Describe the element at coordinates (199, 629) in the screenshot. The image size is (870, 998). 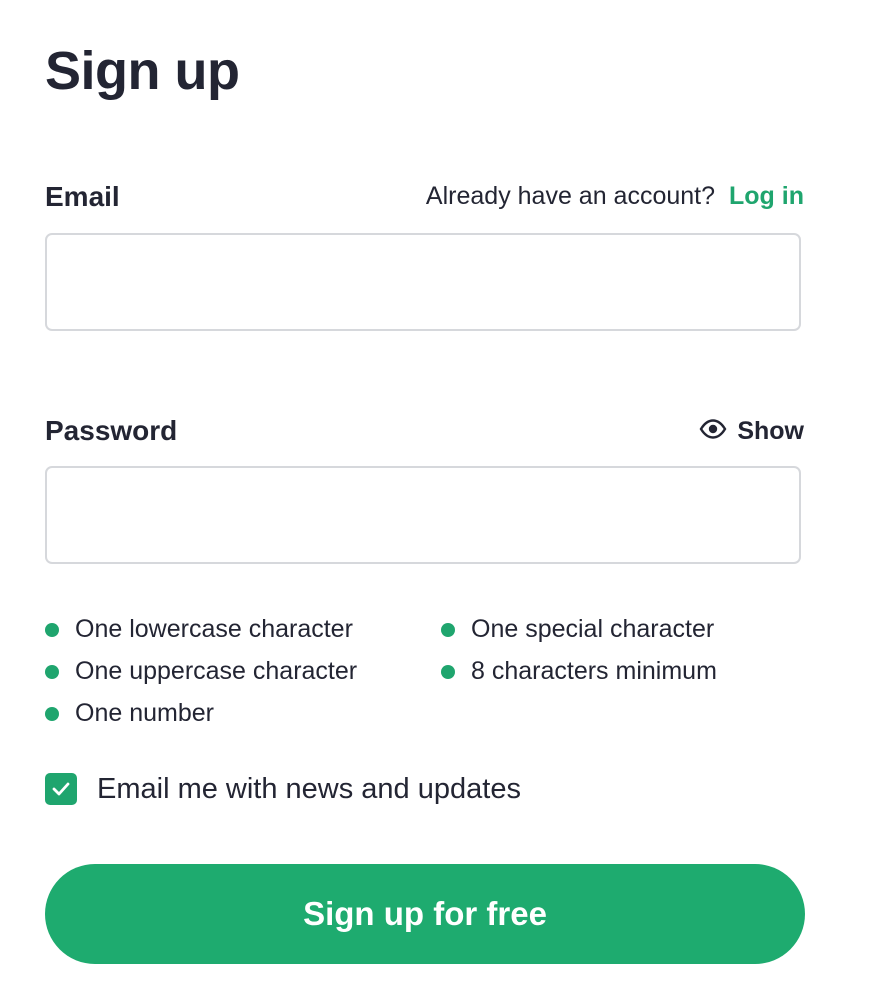
I see `password-rule: One lowercase character` at that location.